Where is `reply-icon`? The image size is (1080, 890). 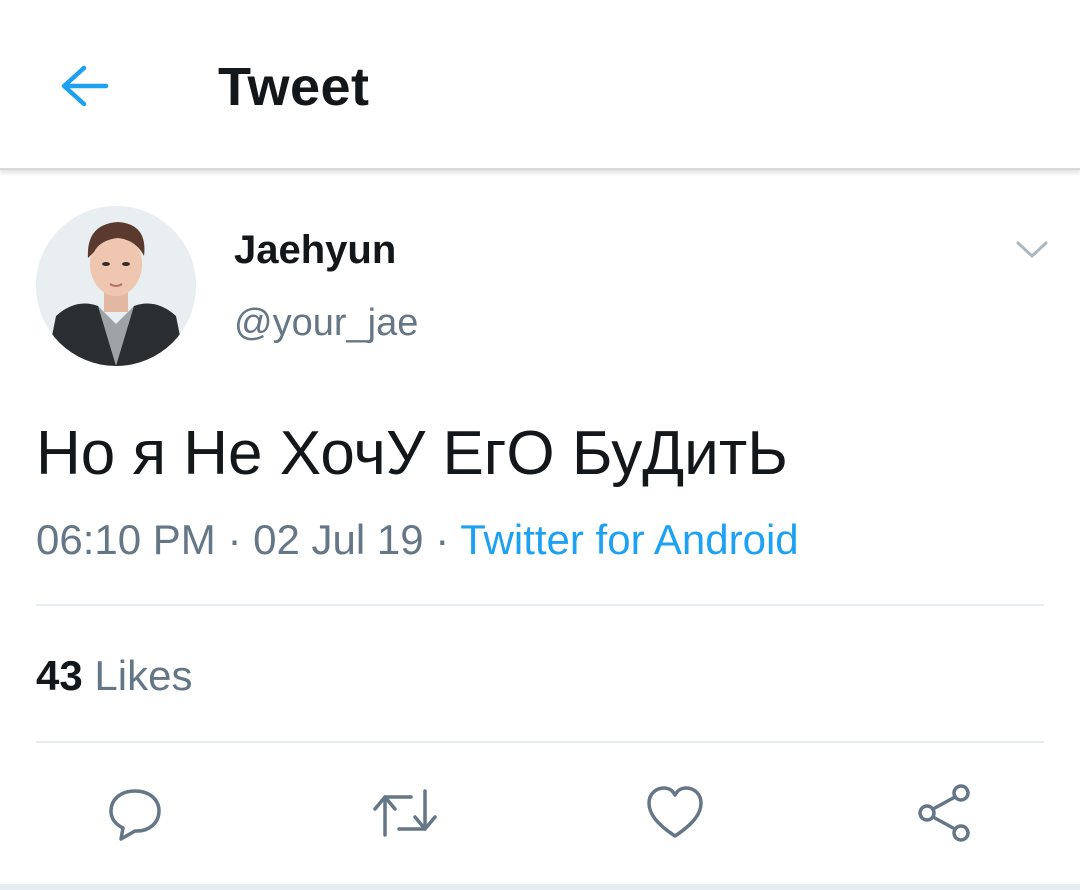
reply-icon is located at coordinates (135, 815).